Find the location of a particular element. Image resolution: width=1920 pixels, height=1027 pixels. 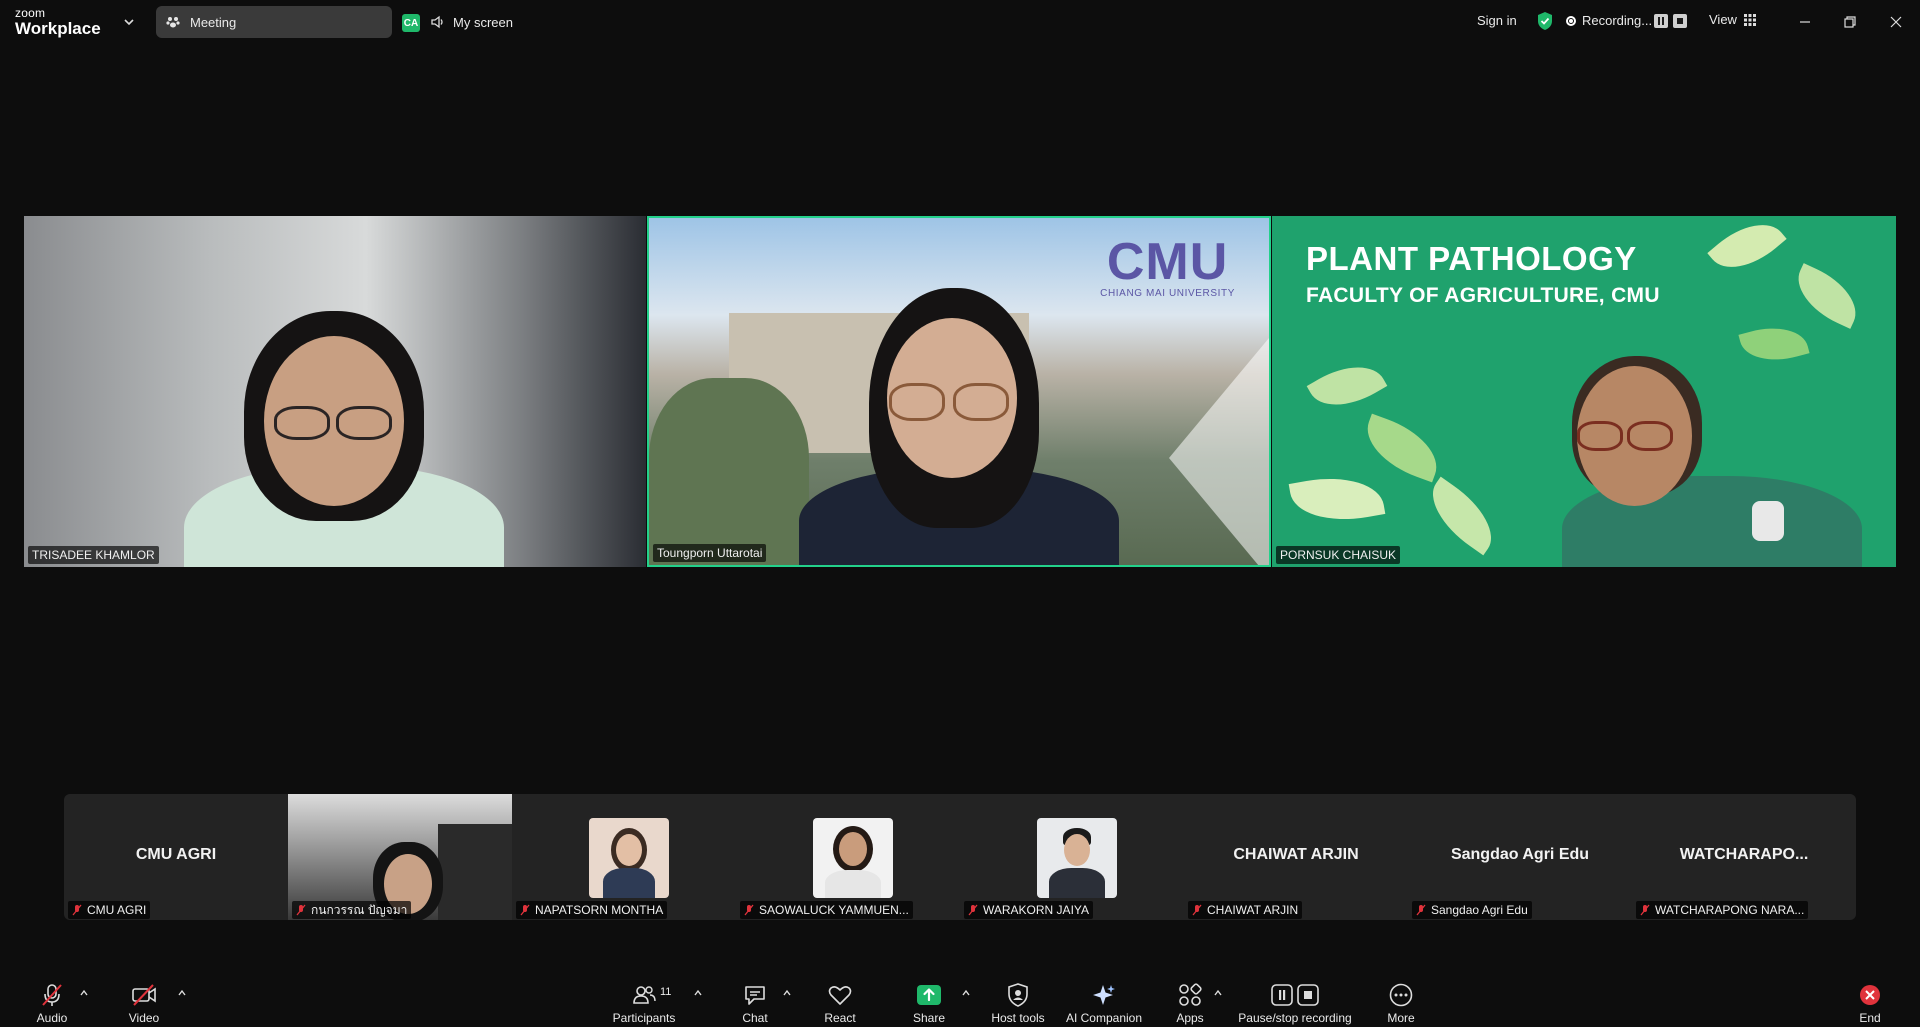

restore-icon is located at coordinates (1850, 22).